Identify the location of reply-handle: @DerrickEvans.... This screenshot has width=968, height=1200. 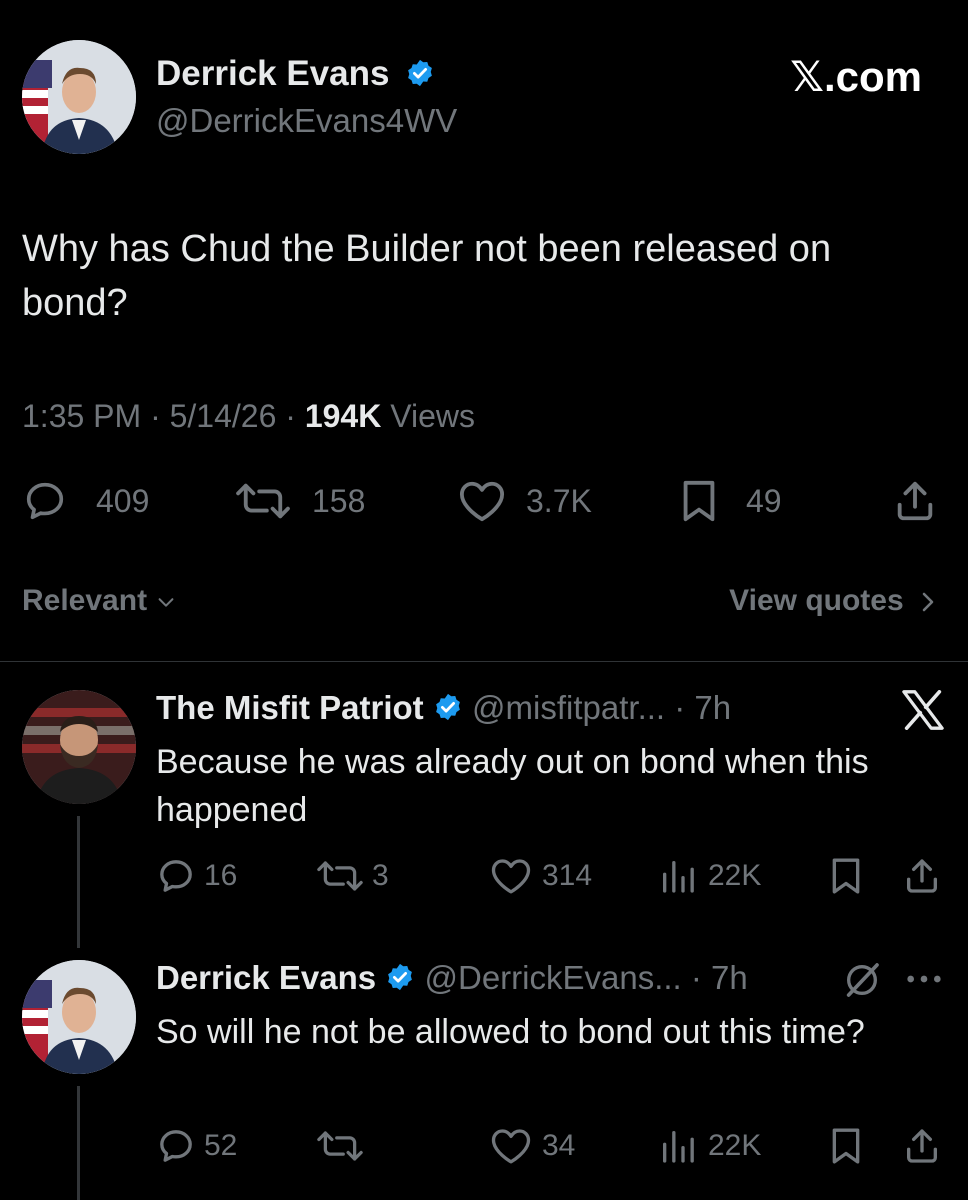
(552, 977).